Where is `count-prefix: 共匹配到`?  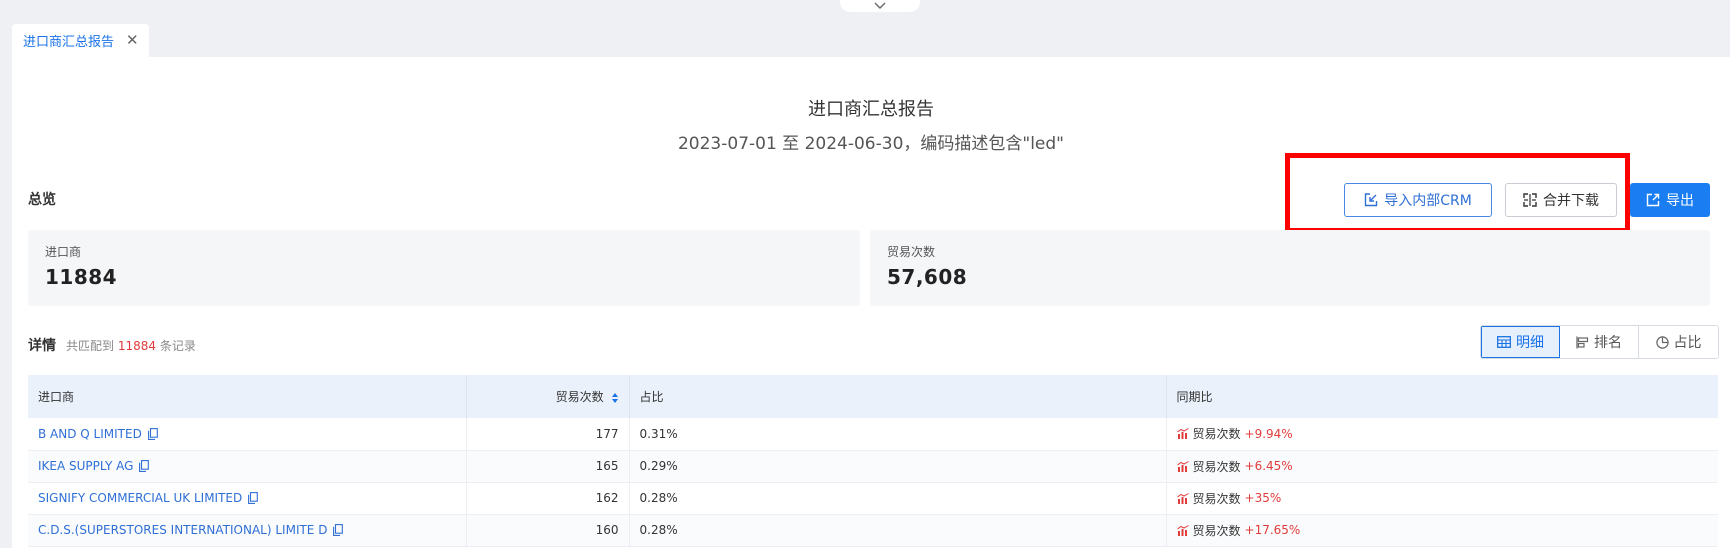
count-prefix: 共匹配到 is located at coordinates (90, 346).